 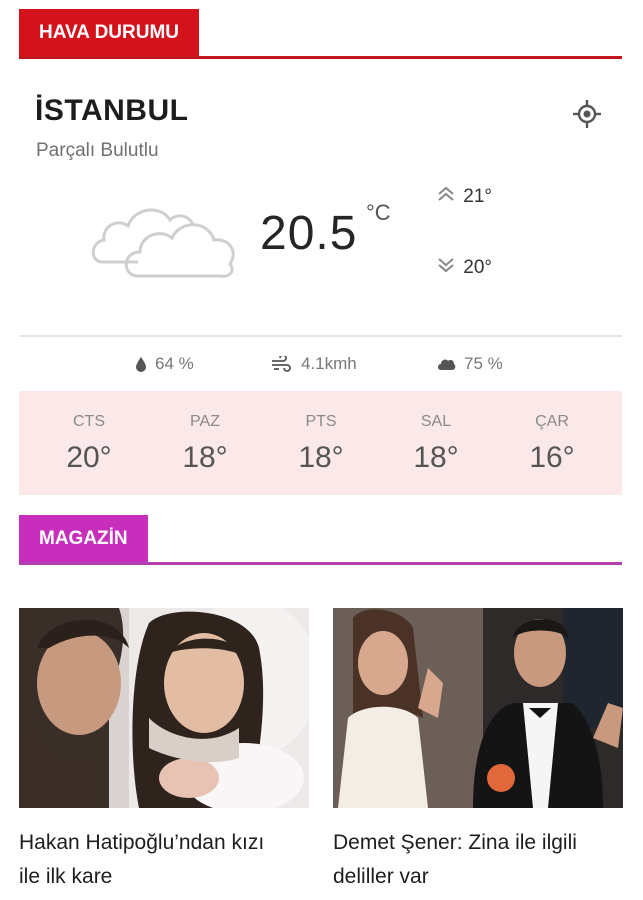 I want to click on weather-stats: 64 % 4.1kmh 75 %, so click(x=320, y=364).